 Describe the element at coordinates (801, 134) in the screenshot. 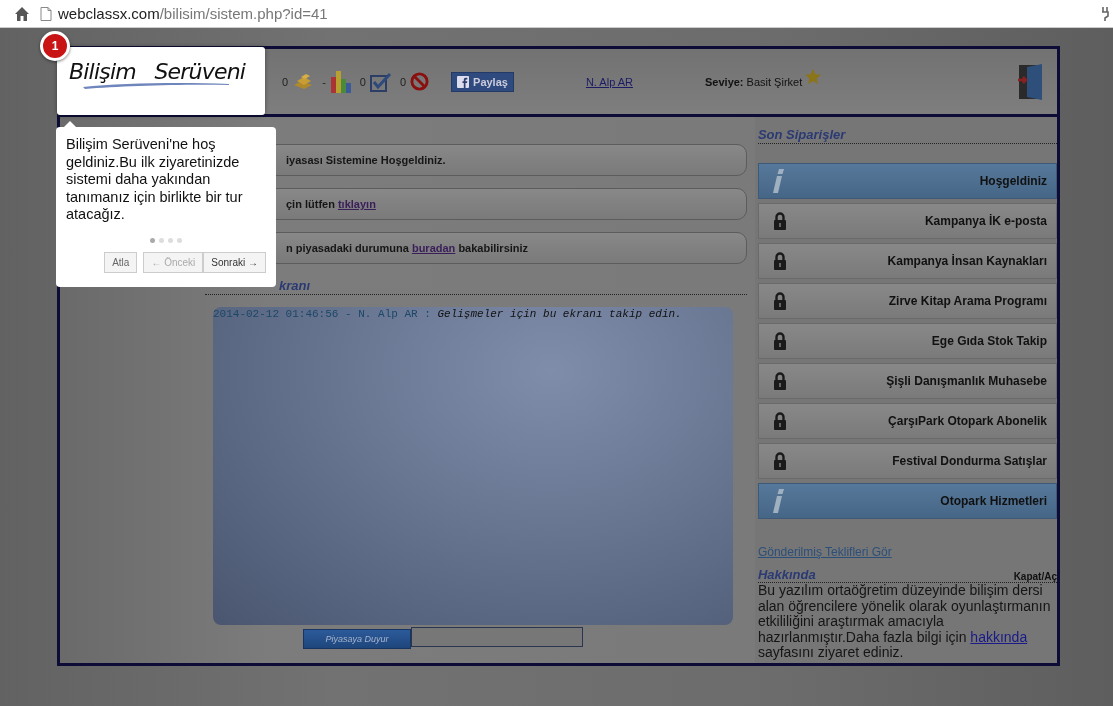

I see `section-title: Son Siparişler` at that location.